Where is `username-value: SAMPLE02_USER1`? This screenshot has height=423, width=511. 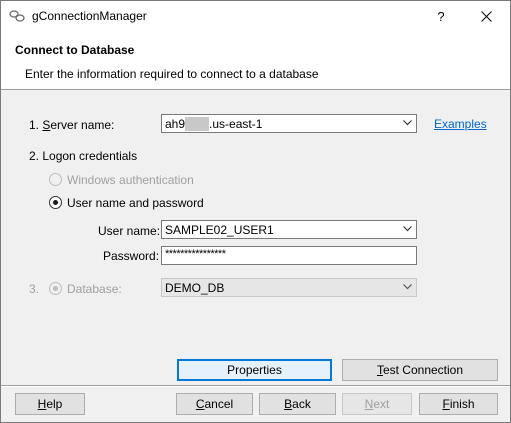 username-value: SAMPLE02_USER1 is located at coordinates (219, 230).